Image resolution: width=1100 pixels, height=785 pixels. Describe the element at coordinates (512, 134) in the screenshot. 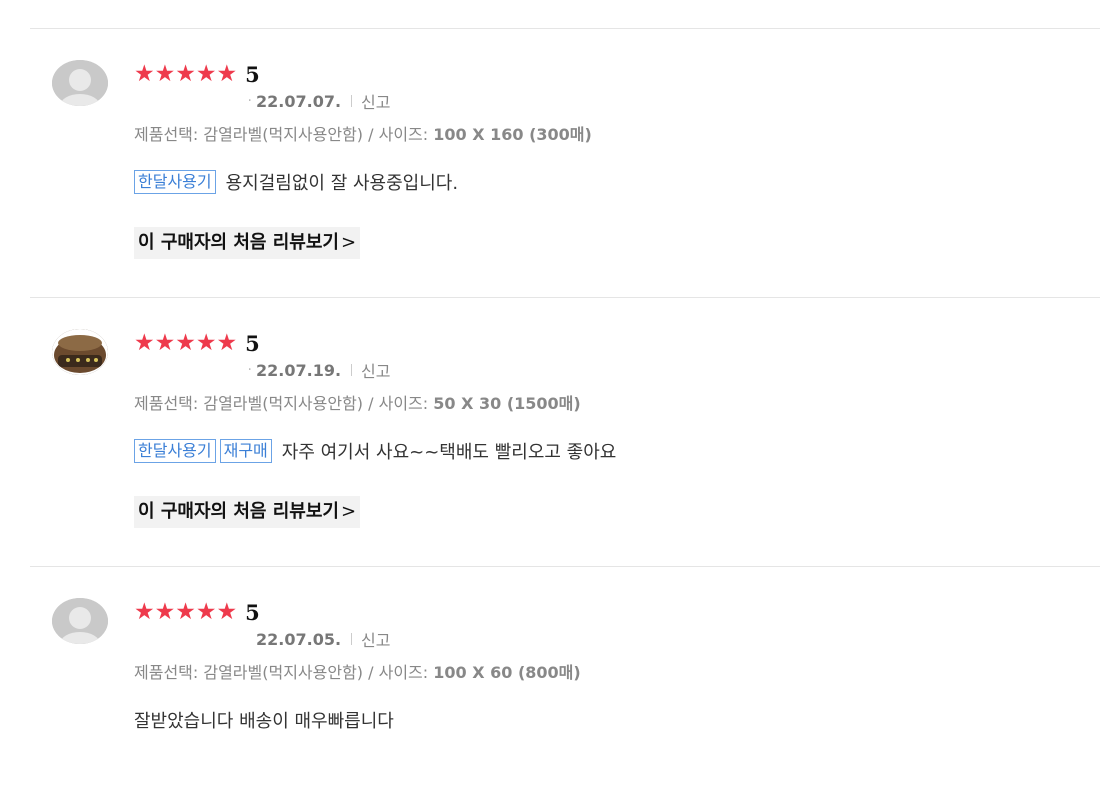

I see `option-size: 100 X 160 (300매)` at that location.